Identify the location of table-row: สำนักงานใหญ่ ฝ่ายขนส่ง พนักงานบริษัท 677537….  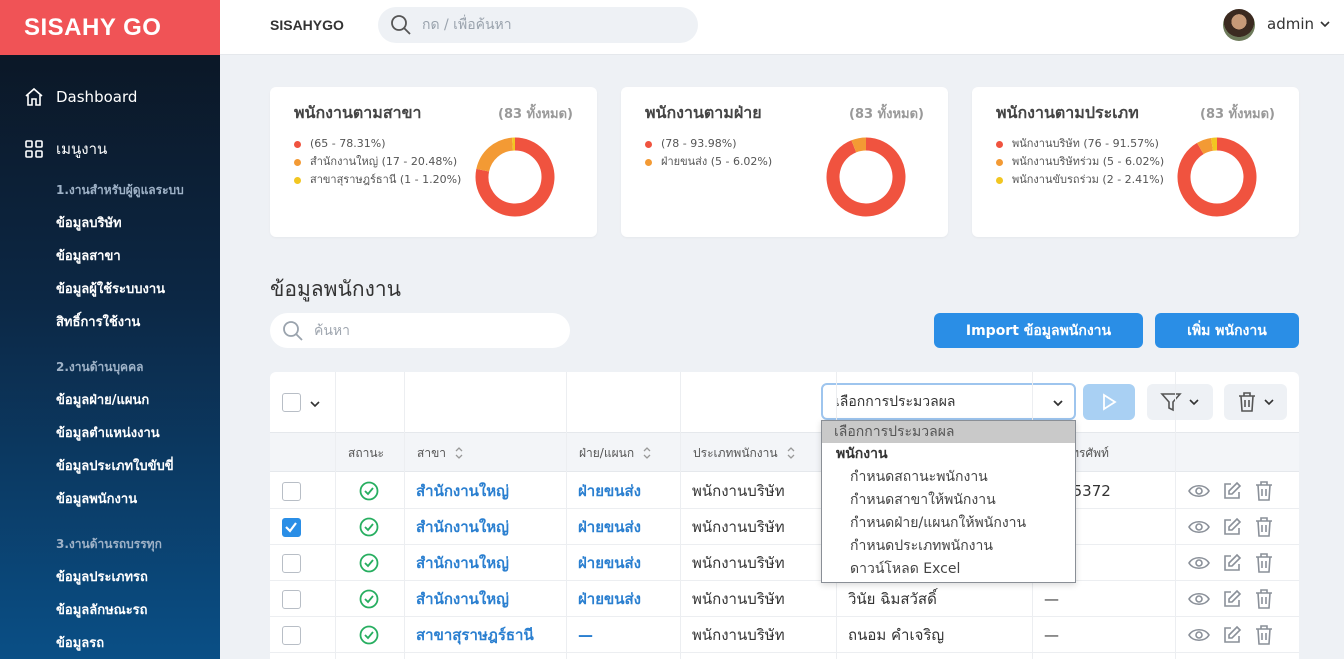
(784, 491).